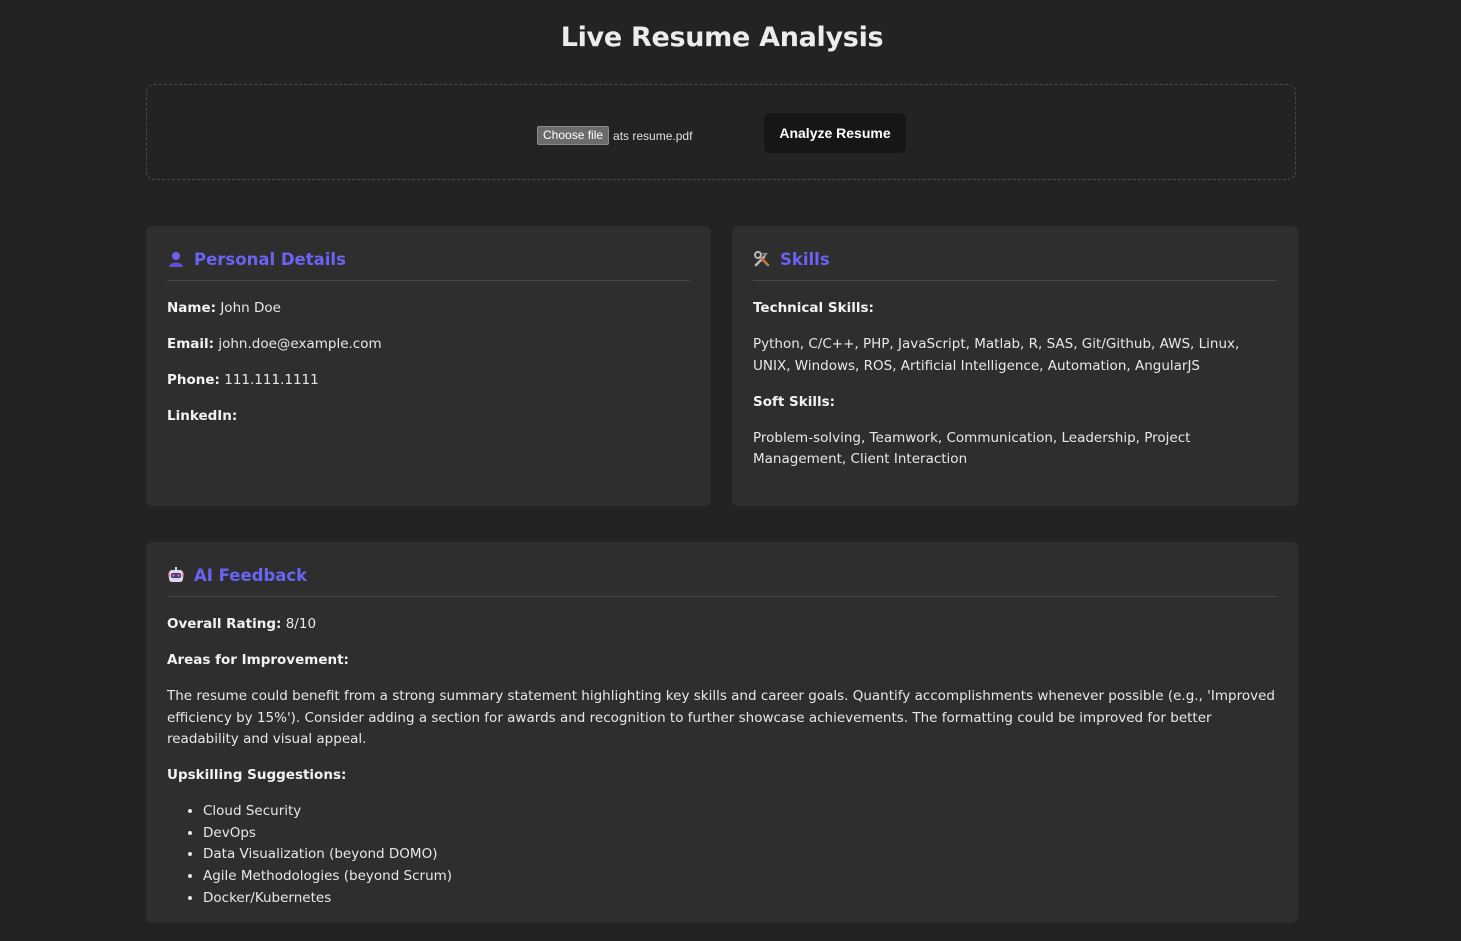 The image size is (1461, 941). What do you see at coordinates (176, 259) in the screenshot?
I see `person-icon` at bounding box center [176, 259].